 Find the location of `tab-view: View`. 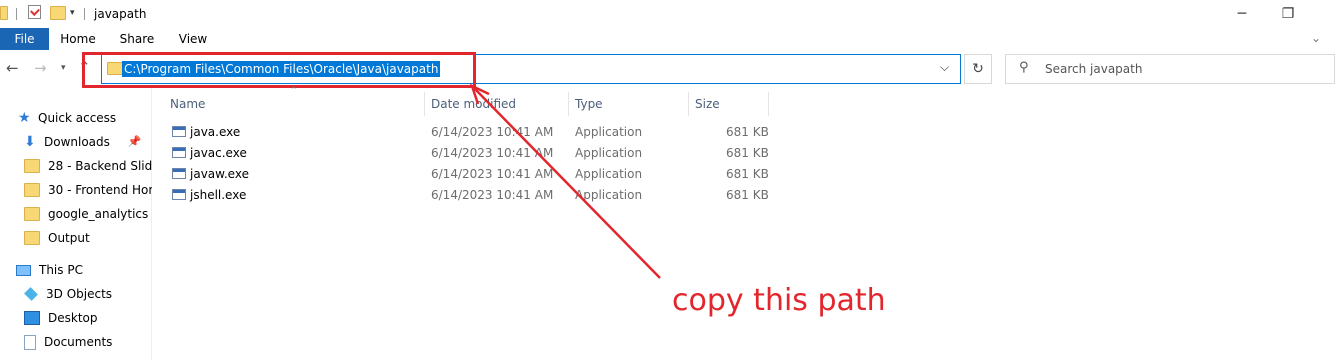

tab-view: View is located at coordinates (193, 39).